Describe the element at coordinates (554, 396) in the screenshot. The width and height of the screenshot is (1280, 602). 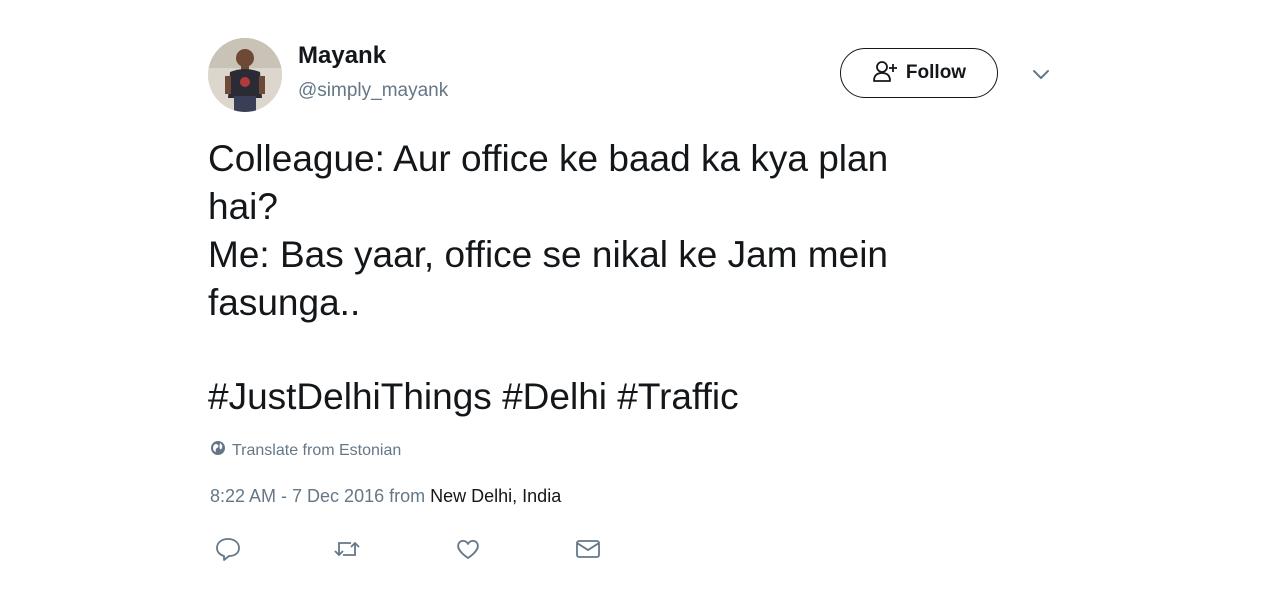
I see `hashtag-link: #Delhi` at that location.